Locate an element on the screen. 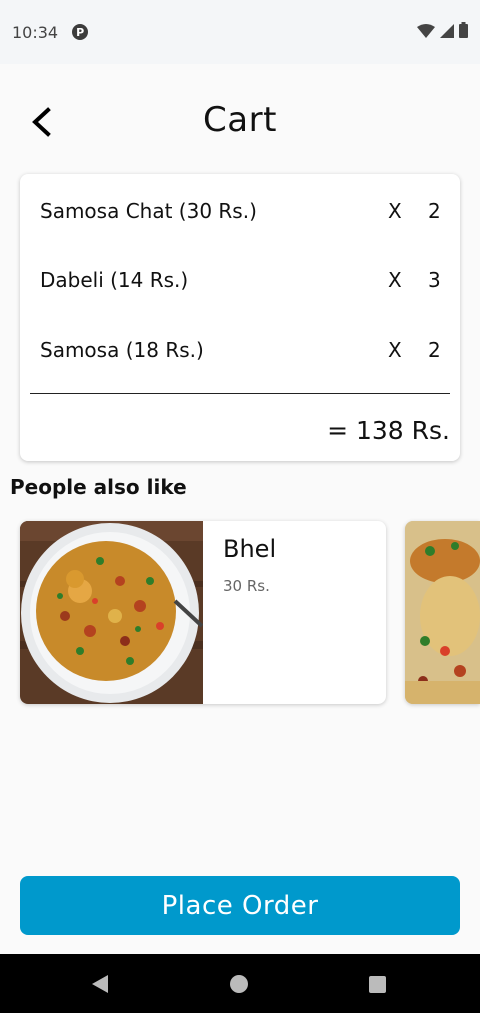 The image size is (480, 1013). cart-total: = 138 Rs. is located at coordinates (388, 430).